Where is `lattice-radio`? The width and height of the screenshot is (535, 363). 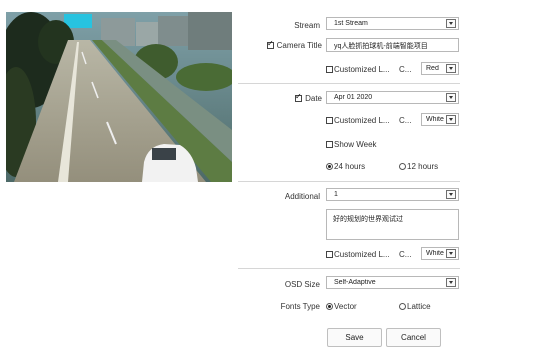 lattice-radio is located at coordinates (402, 306).